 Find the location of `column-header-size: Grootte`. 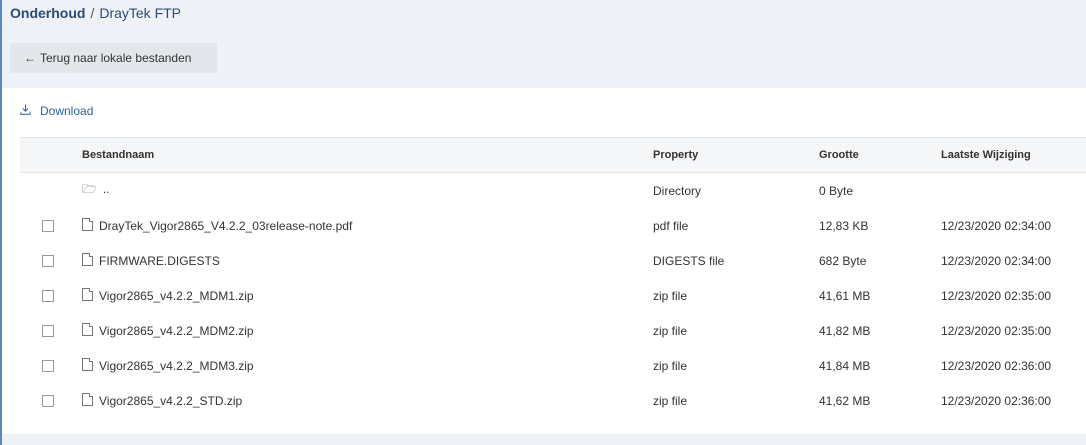

column-header-size: Grootte is located at coordinates (880, 155).